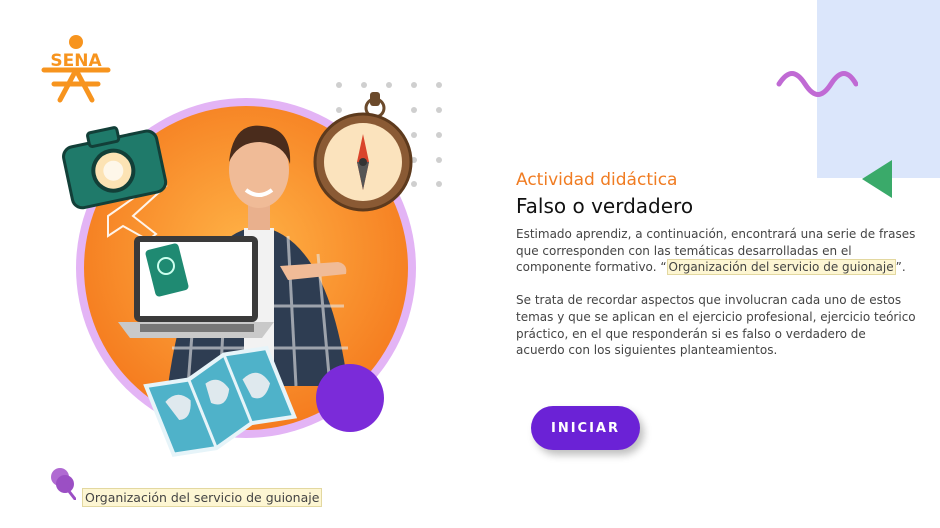 The width and height of the screenshot is (940, 528). Describe the element at coordinates (781, 267) in the screenshot. I see `highlighted-course-name: Organización del servicio de guionaje` at that location.